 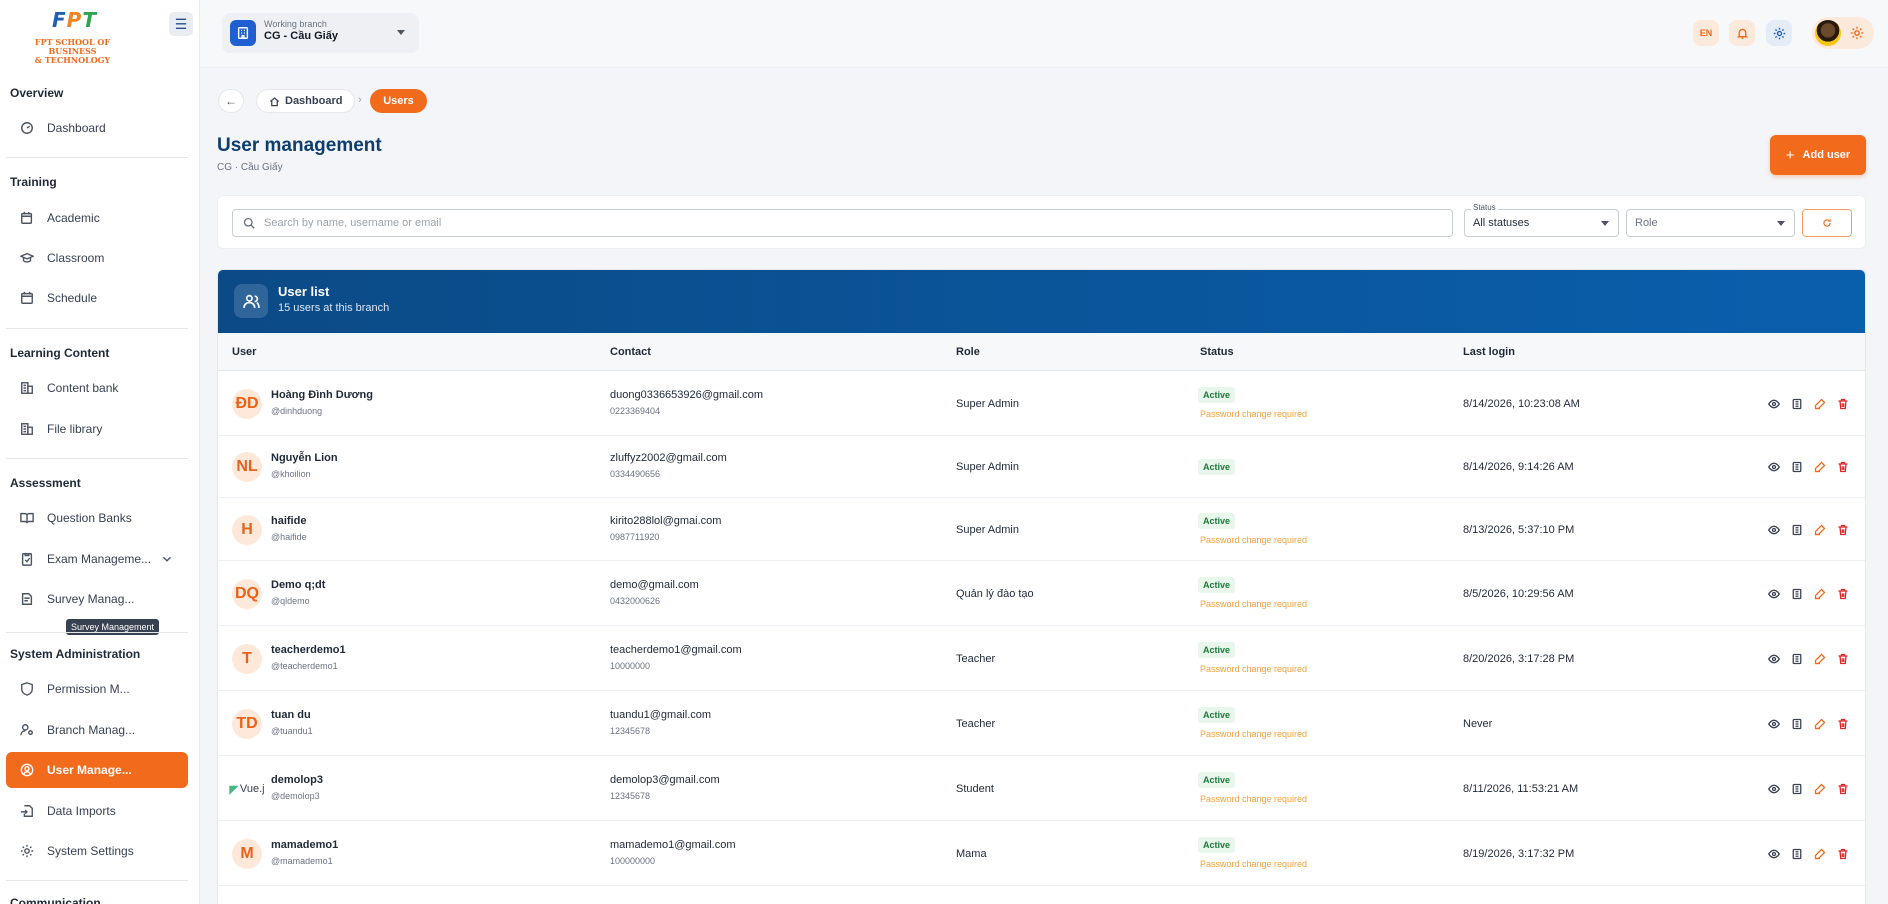 I want to click on eye-icon, so click(x=1774, y=467).